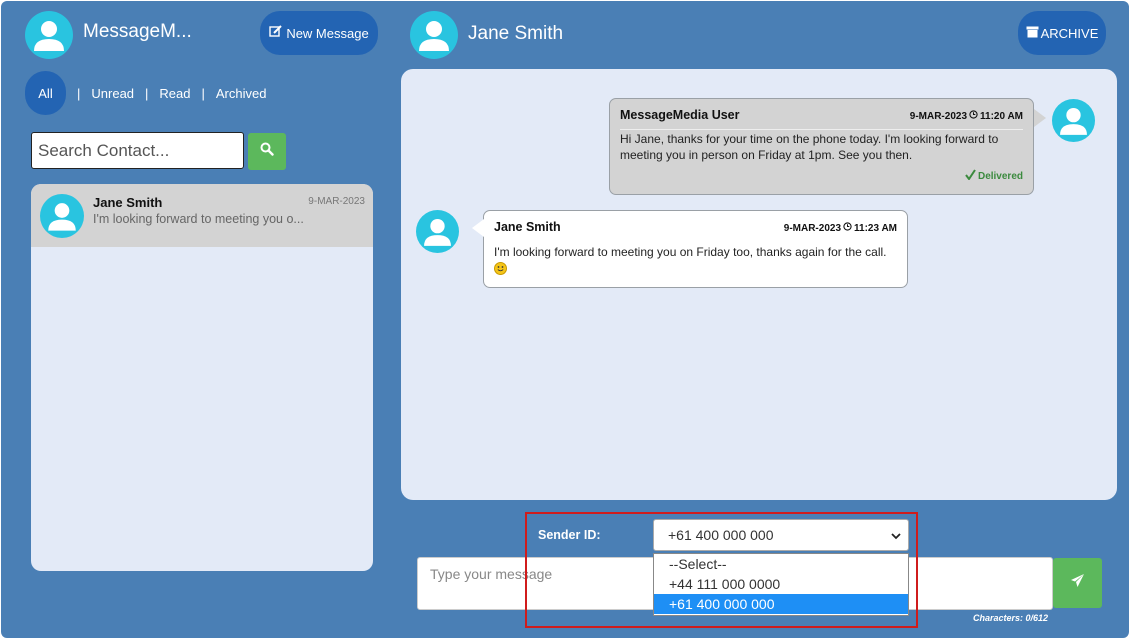 This screenshot has height=640, width=1131. I want to click on conversation-title: Jane Smith, so click(516, 33).